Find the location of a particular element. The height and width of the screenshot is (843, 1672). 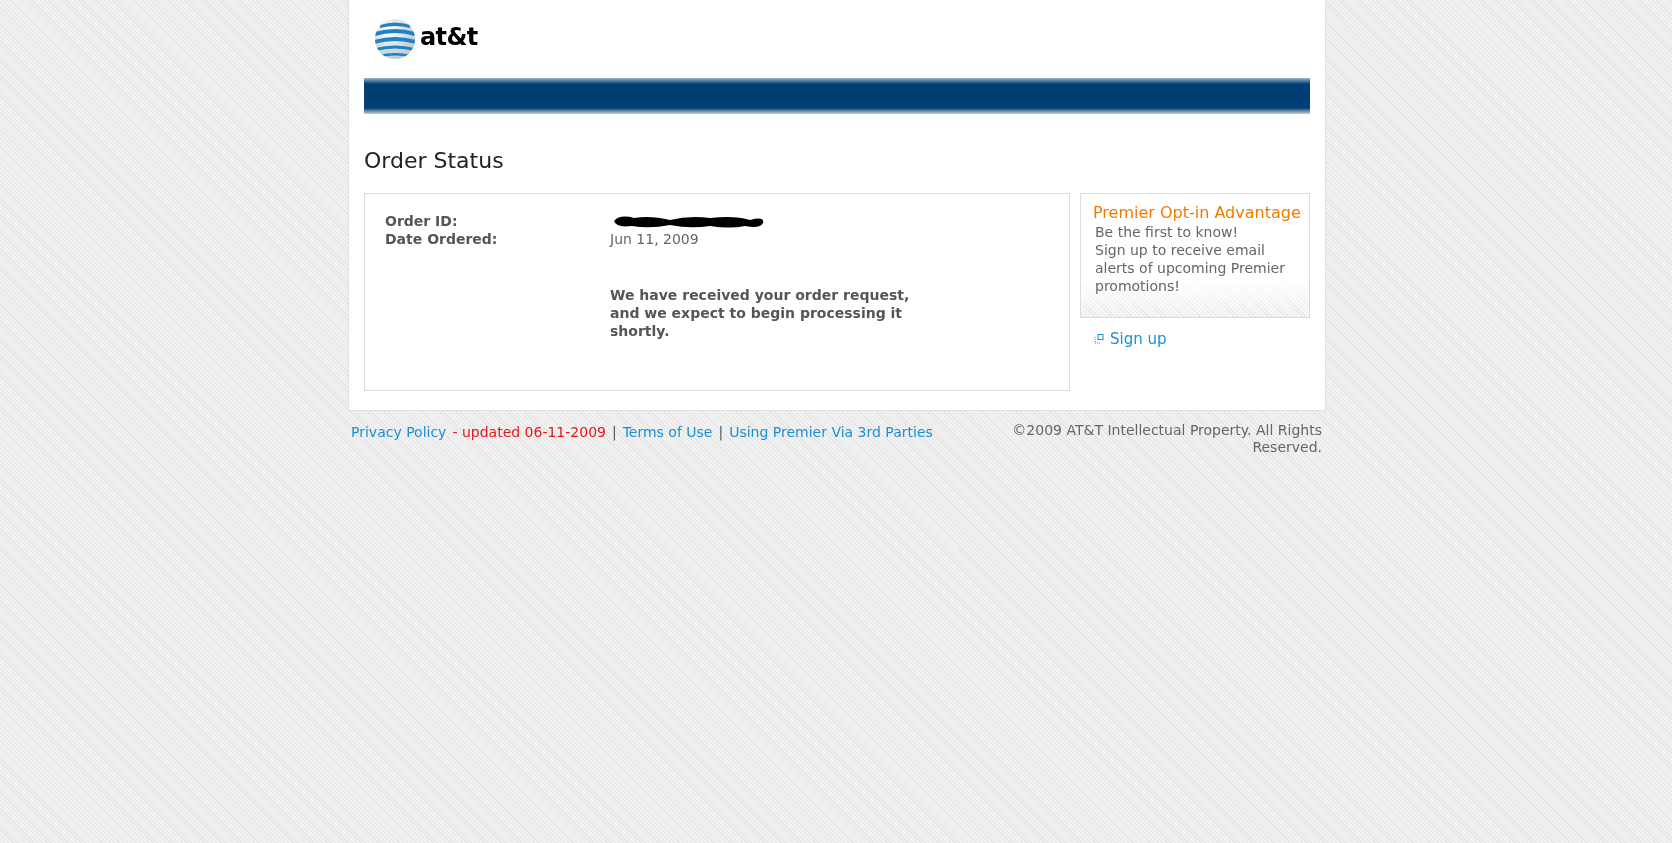

promo-text: Sign up to receive email alerts of upcoming Premier promotions! is located at coordinates (1190, 268).